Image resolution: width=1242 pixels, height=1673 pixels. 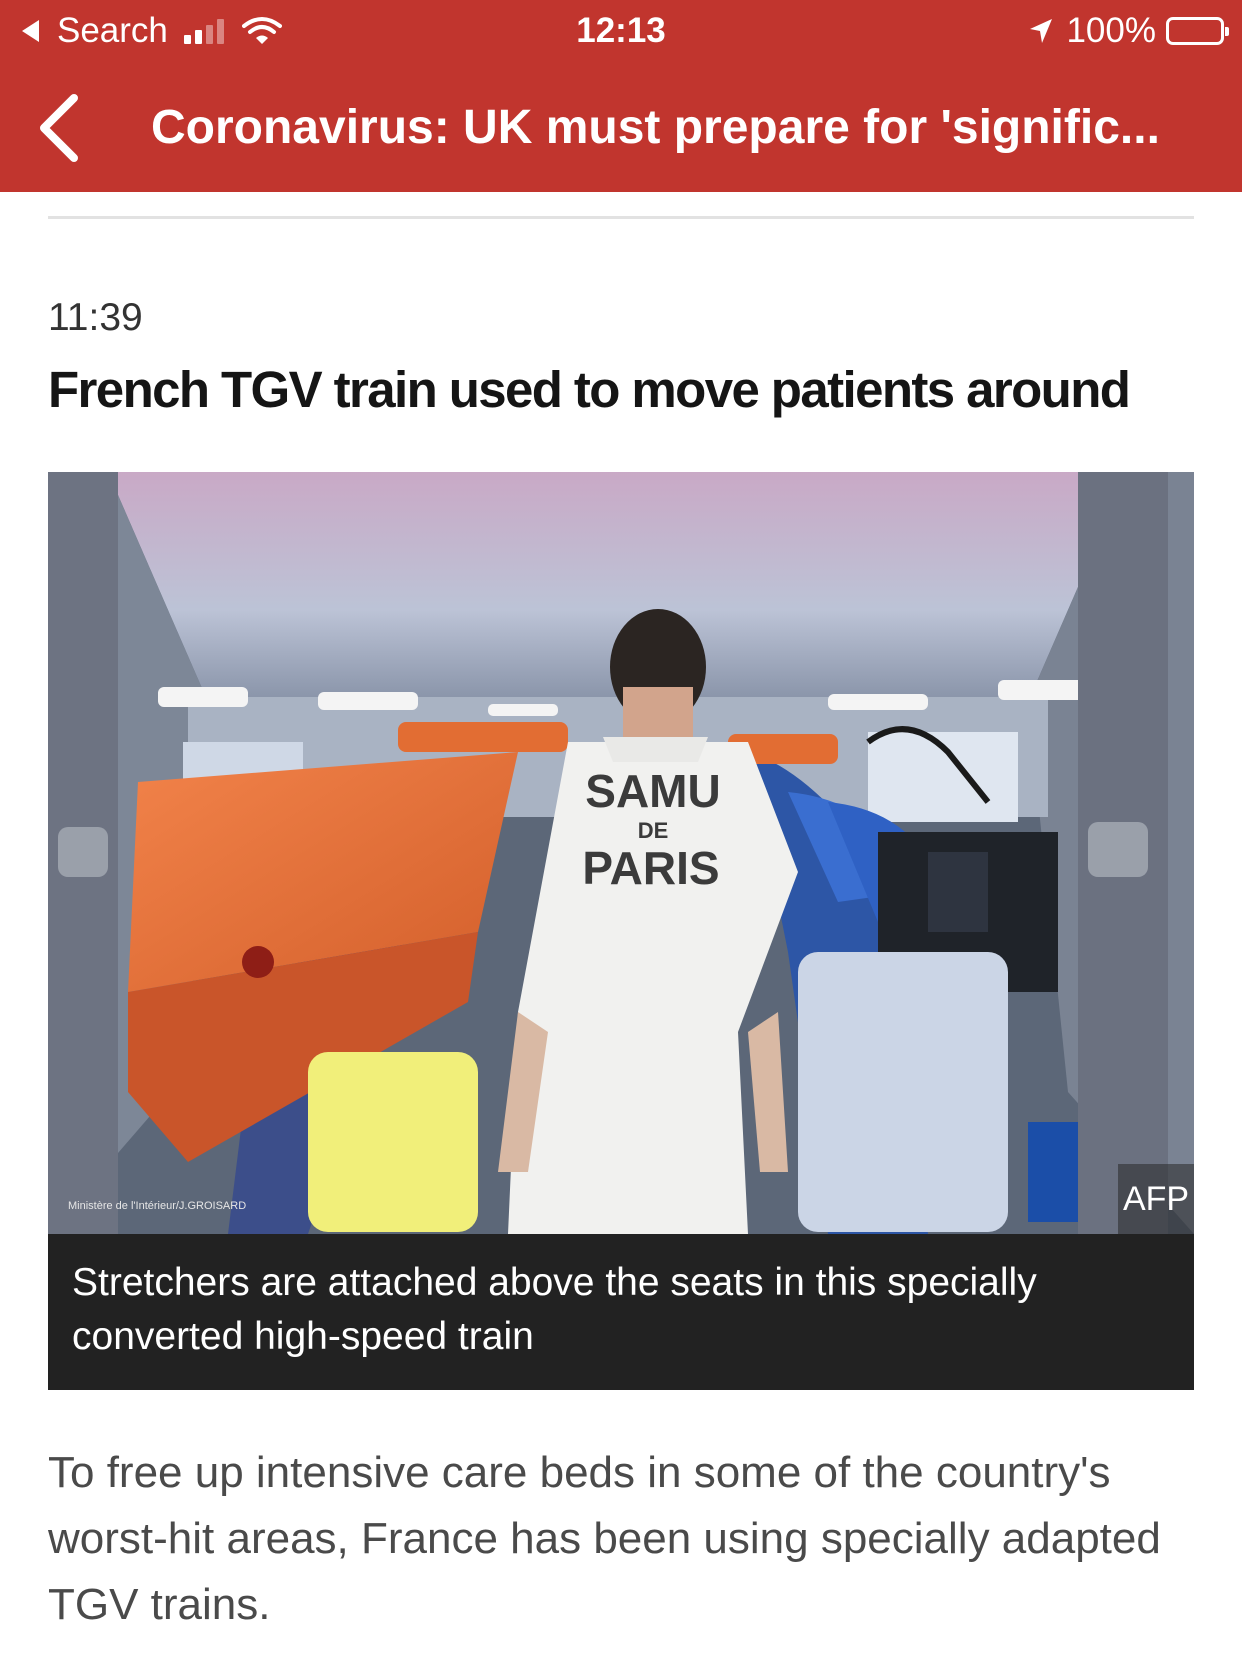 What do you see at coordinates (653, 830) in the screenshot?
I see `shirt-text-de: DE` at bounding box center [653, 830].